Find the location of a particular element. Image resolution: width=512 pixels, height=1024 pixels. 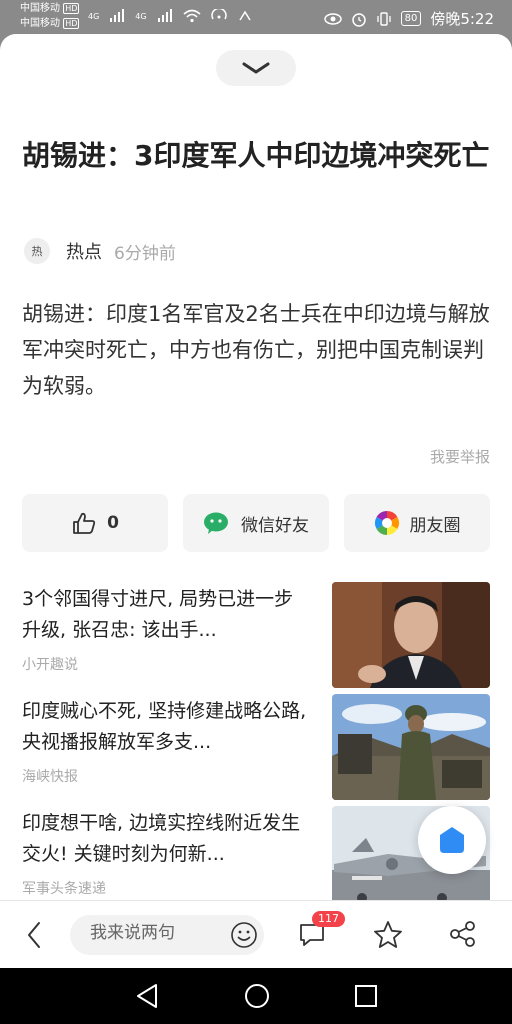

triangle-back-icon is located at coordinates (147, 996).